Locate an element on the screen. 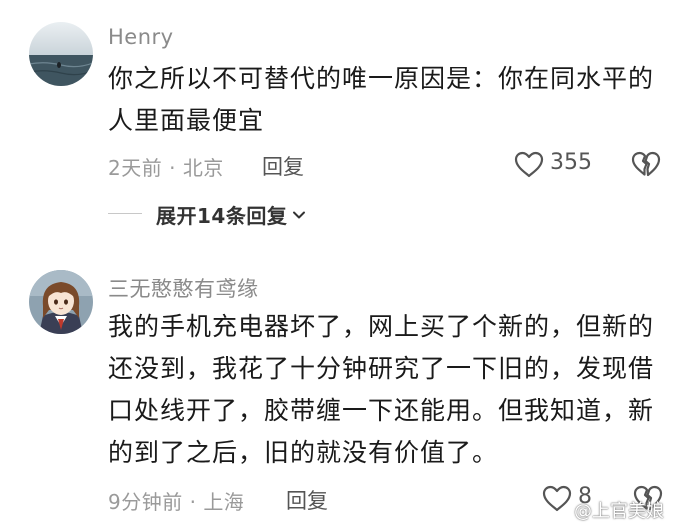 This screenshot has width=690, height=525. divider is located at coordinates (125, 213).